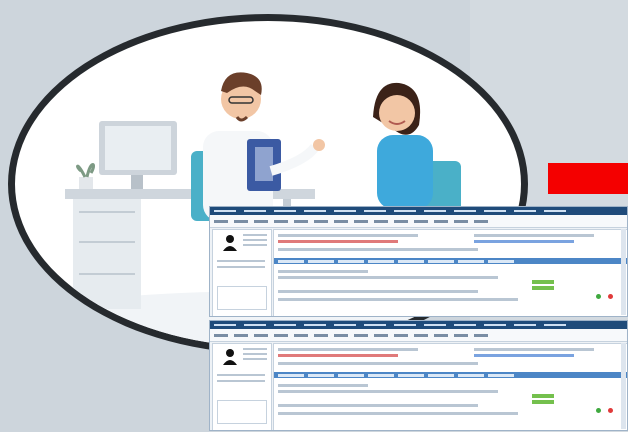 The width and height of the screenshot is (628, 432). I want to click on desk-drawers, so click(107, 254).